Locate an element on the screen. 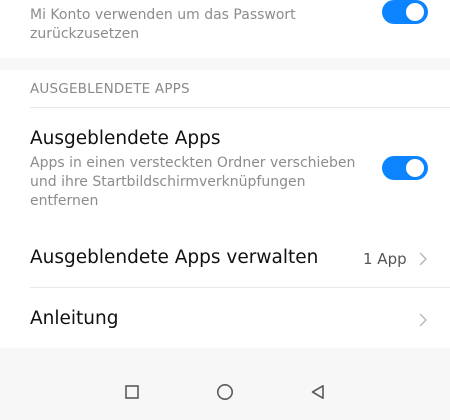 This screenshot has height=420, width=450. manage-hidden-apps-row: Ausgeblendete Apps verwalten 1 App is located at coordinates (225, 256).